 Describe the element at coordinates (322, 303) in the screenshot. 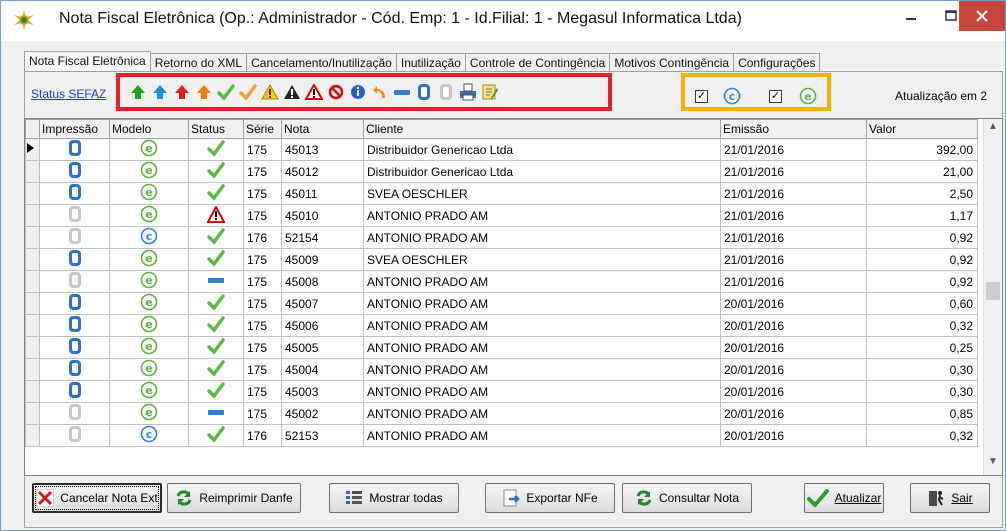

I see `cell-nota: 45007` at that location.